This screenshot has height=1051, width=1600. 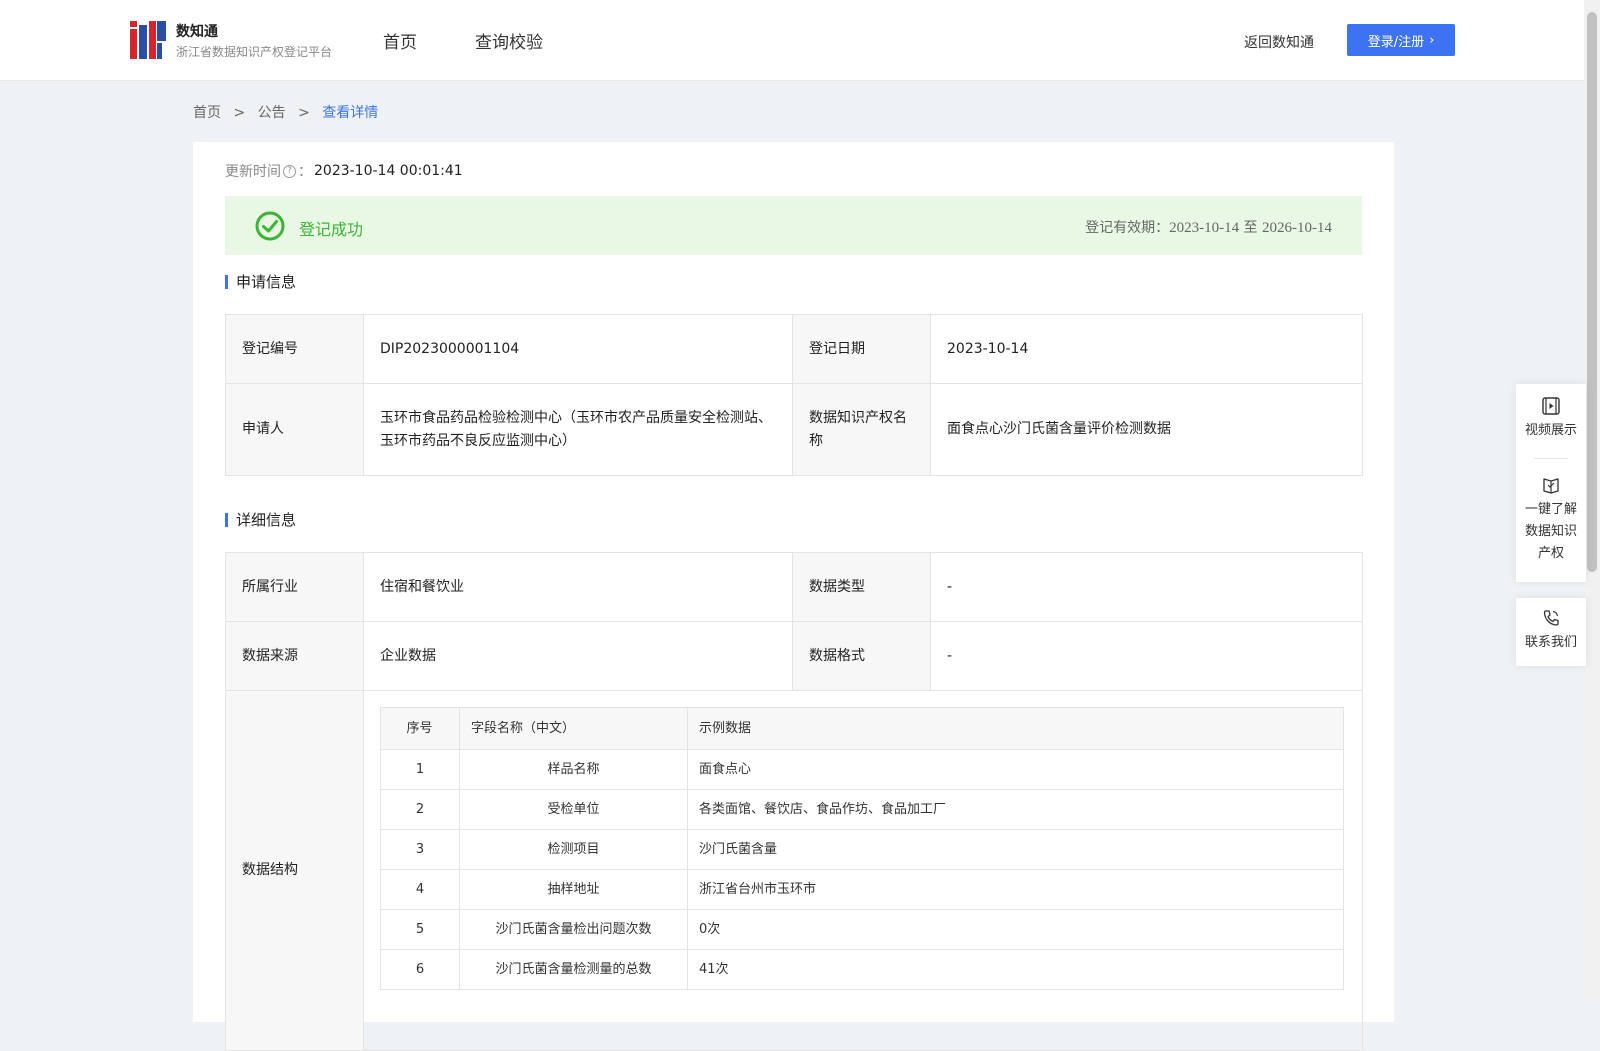 I want to click on industry-label: 所属行业, so click(x=294, y=587).